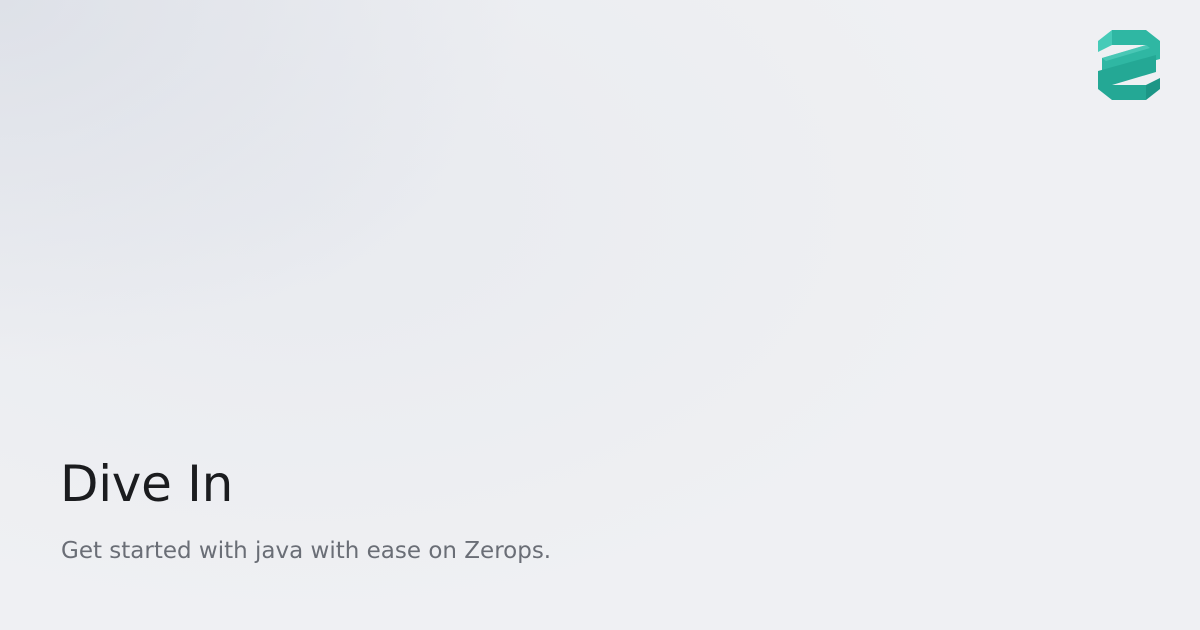 The width and height of the screenshot is (1200, 630). I want to click on page-title: Dive In, so click(146, 484).